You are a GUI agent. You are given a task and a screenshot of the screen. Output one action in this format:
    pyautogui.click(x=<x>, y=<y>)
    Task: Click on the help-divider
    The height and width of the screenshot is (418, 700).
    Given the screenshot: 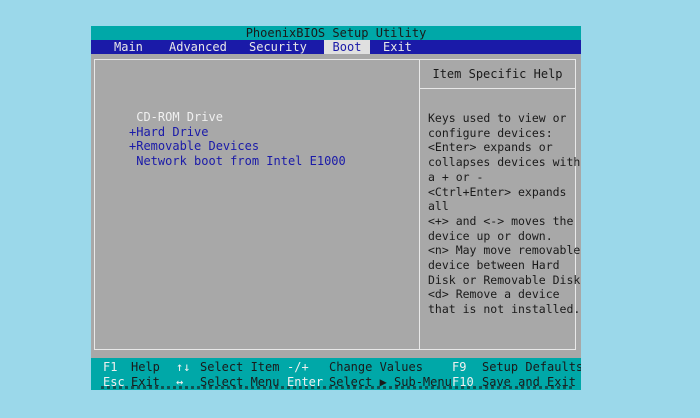 What is the action you would take?
    pyautogui.click(x=497, y=88)
    